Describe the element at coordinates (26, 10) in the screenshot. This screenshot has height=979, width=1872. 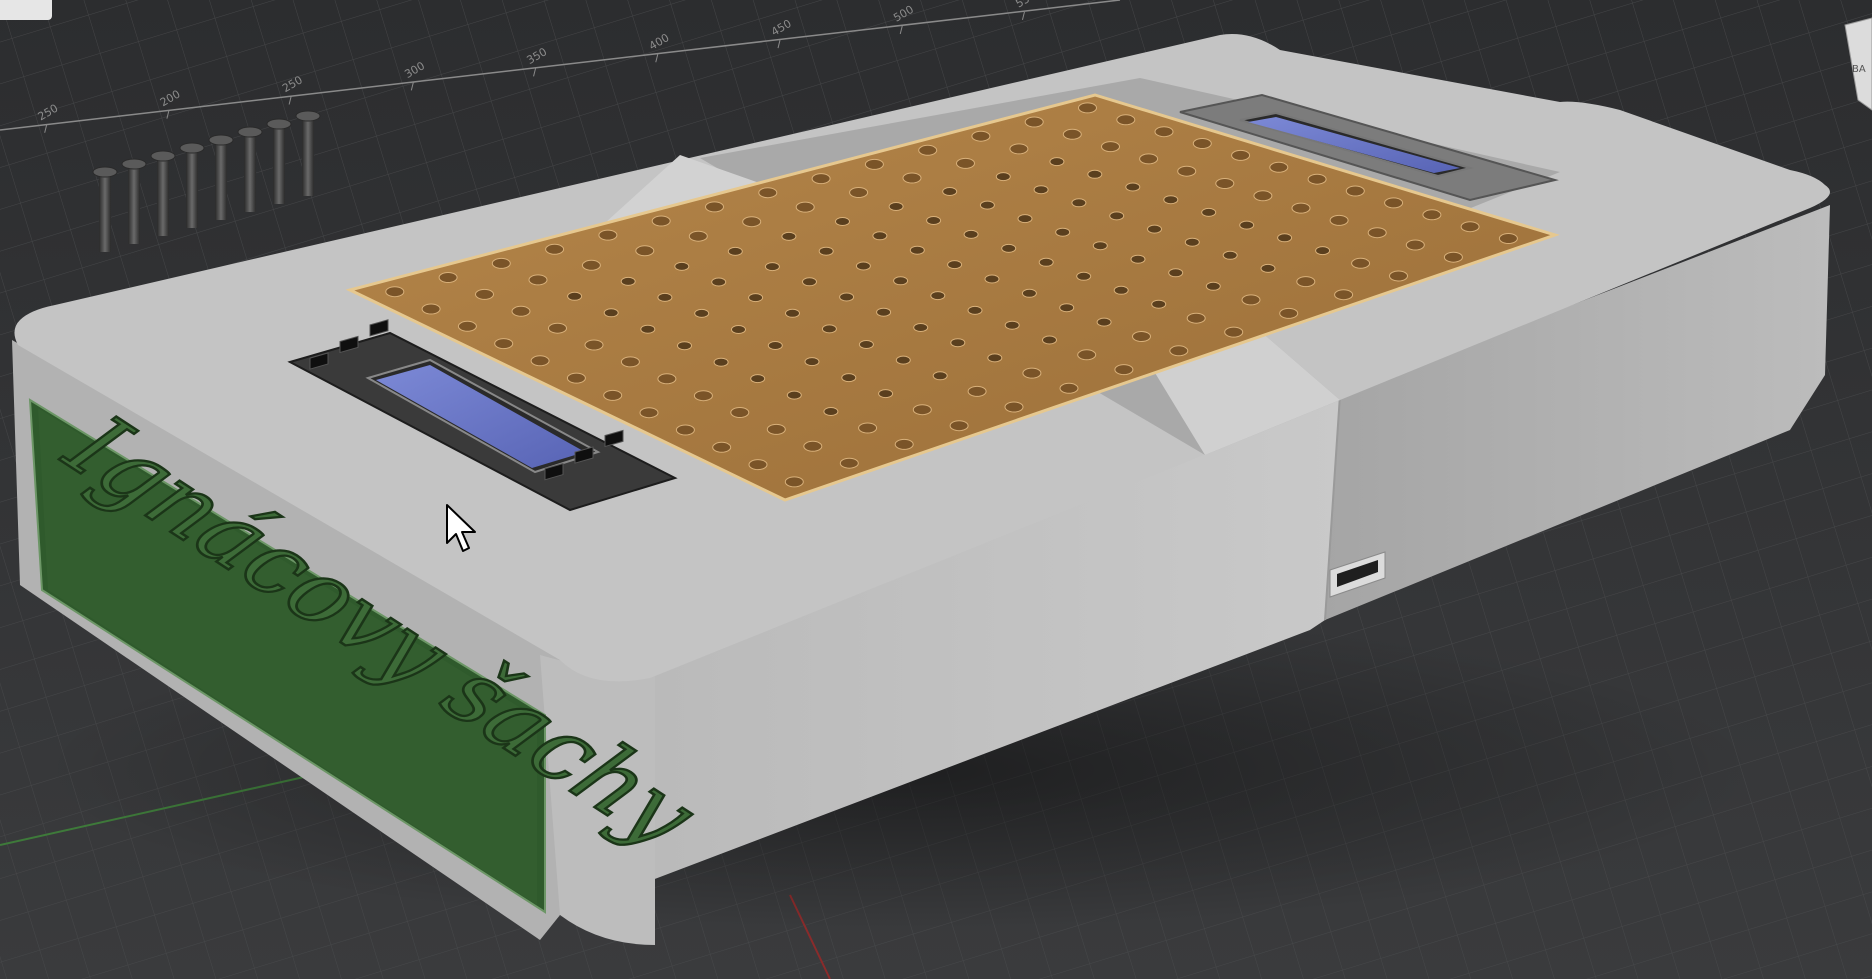
I see `viewport-corner-button` at that location.